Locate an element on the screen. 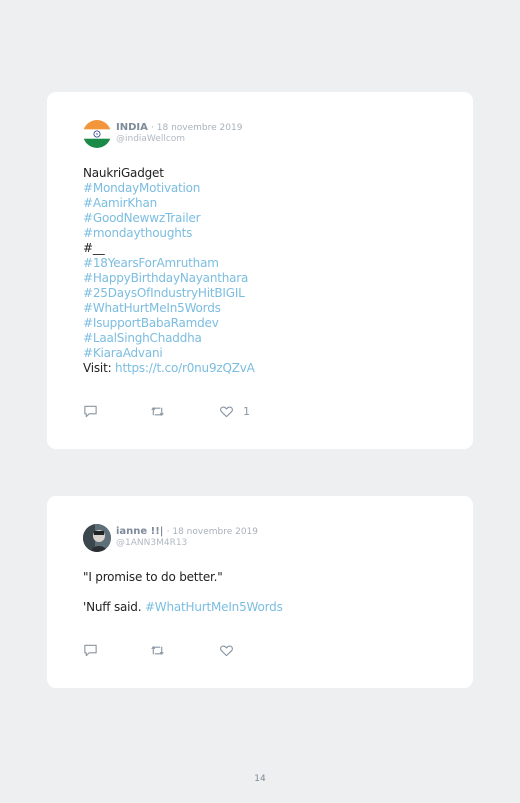  closing-text: 'Nuff said. is located at coordinates (112, 607).